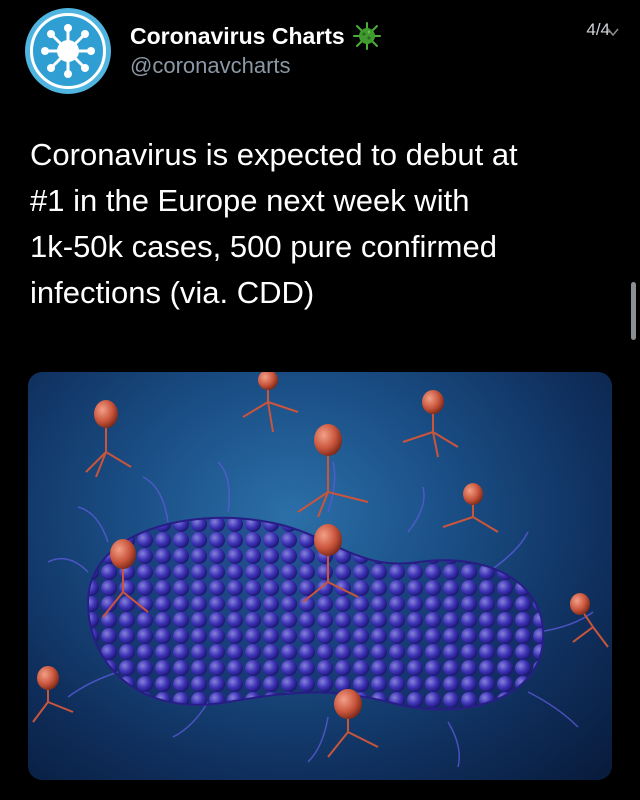 This screenshot has height=800, width=640. Describe the element at coordinates (633, 311) in the screenshot. I see `scrollbar` at that location.